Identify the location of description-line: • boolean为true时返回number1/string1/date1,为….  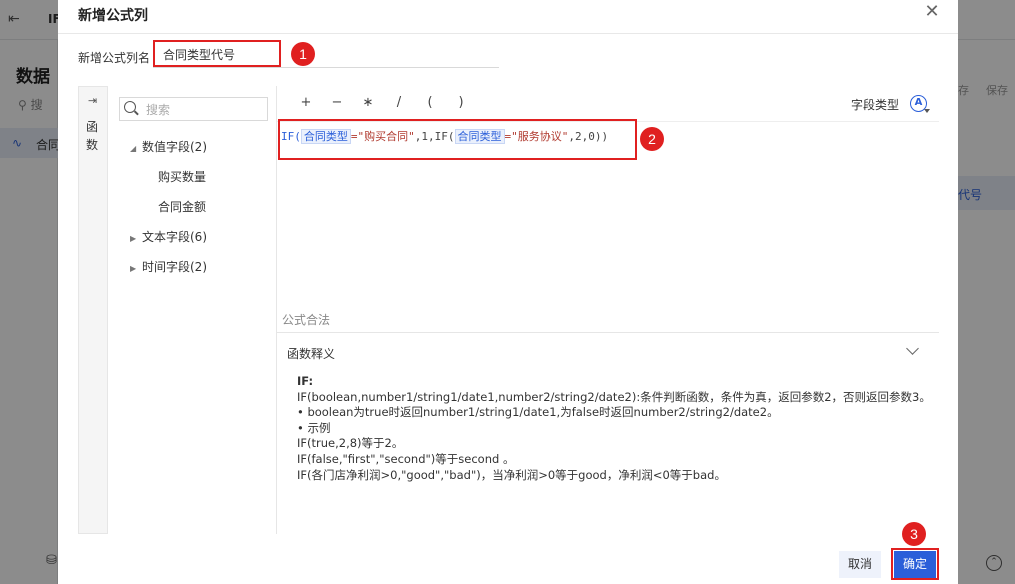
(538, 412).